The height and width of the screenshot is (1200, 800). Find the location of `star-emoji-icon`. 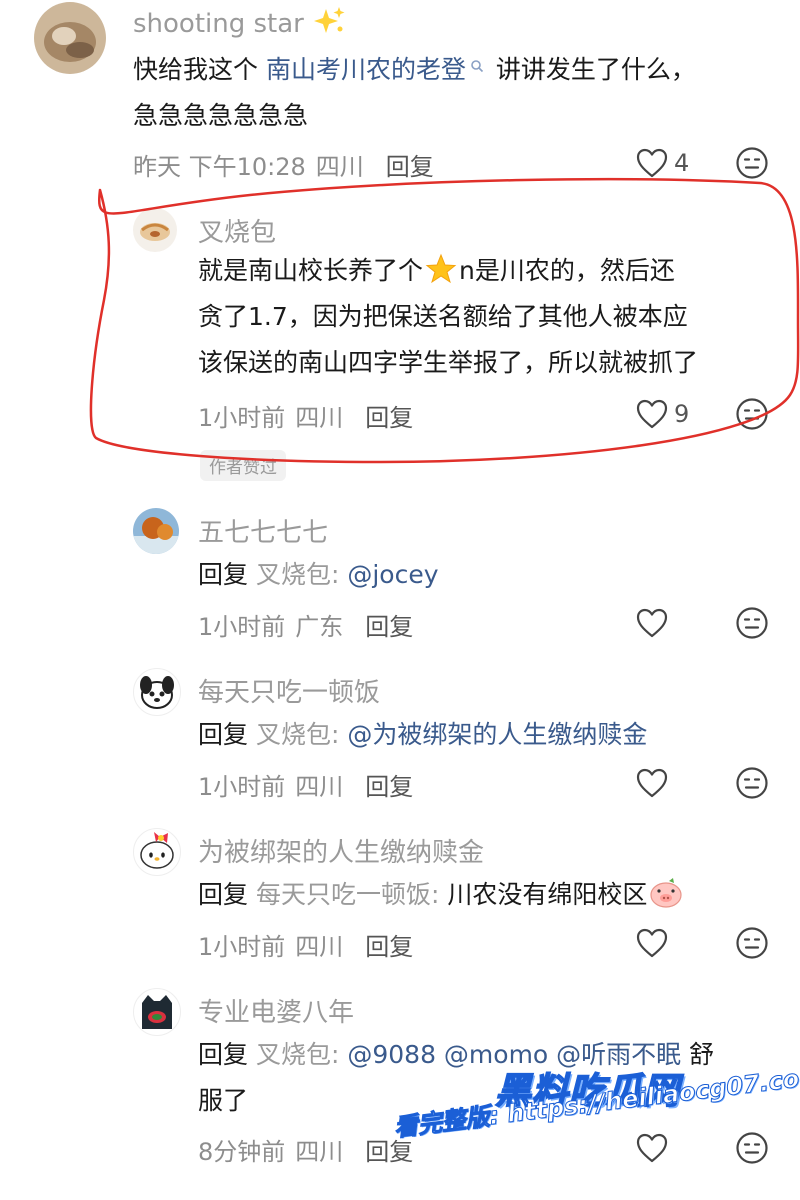

star-emoji-icon is located at coordinates (441, 268).